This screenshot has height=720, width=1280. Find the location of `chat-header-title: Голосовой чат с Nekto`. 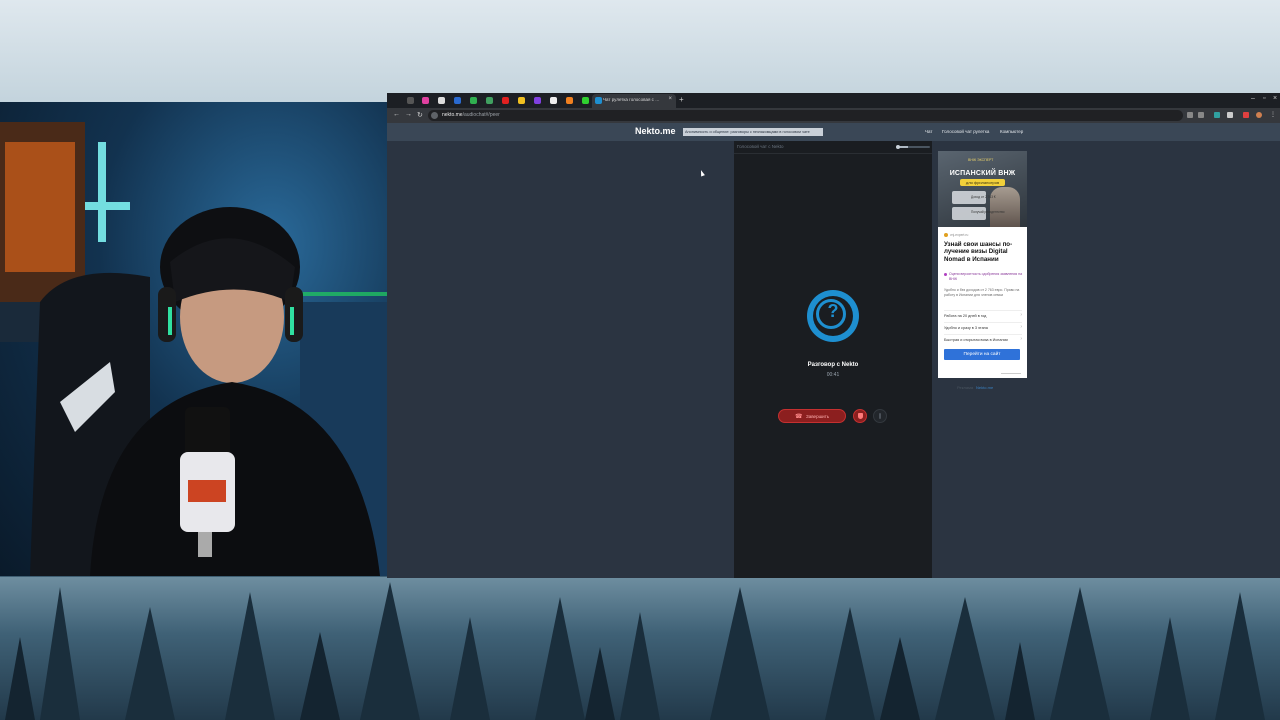

chat-header-title: Голосовой чат с Nekto is located at coordinates (760, 146).